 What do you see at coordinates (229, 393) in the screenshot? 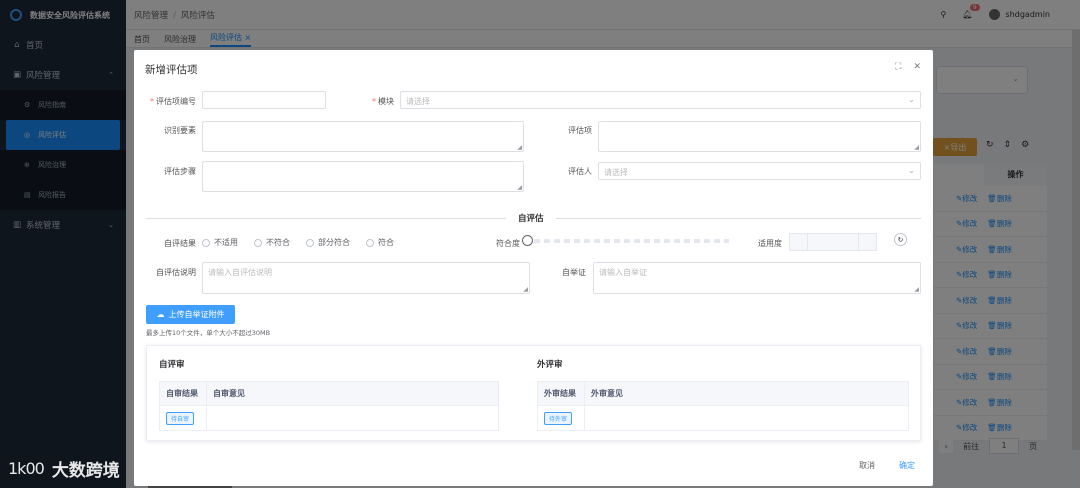
I see `column-header: 自审意见` at bounding box center [229, 393].